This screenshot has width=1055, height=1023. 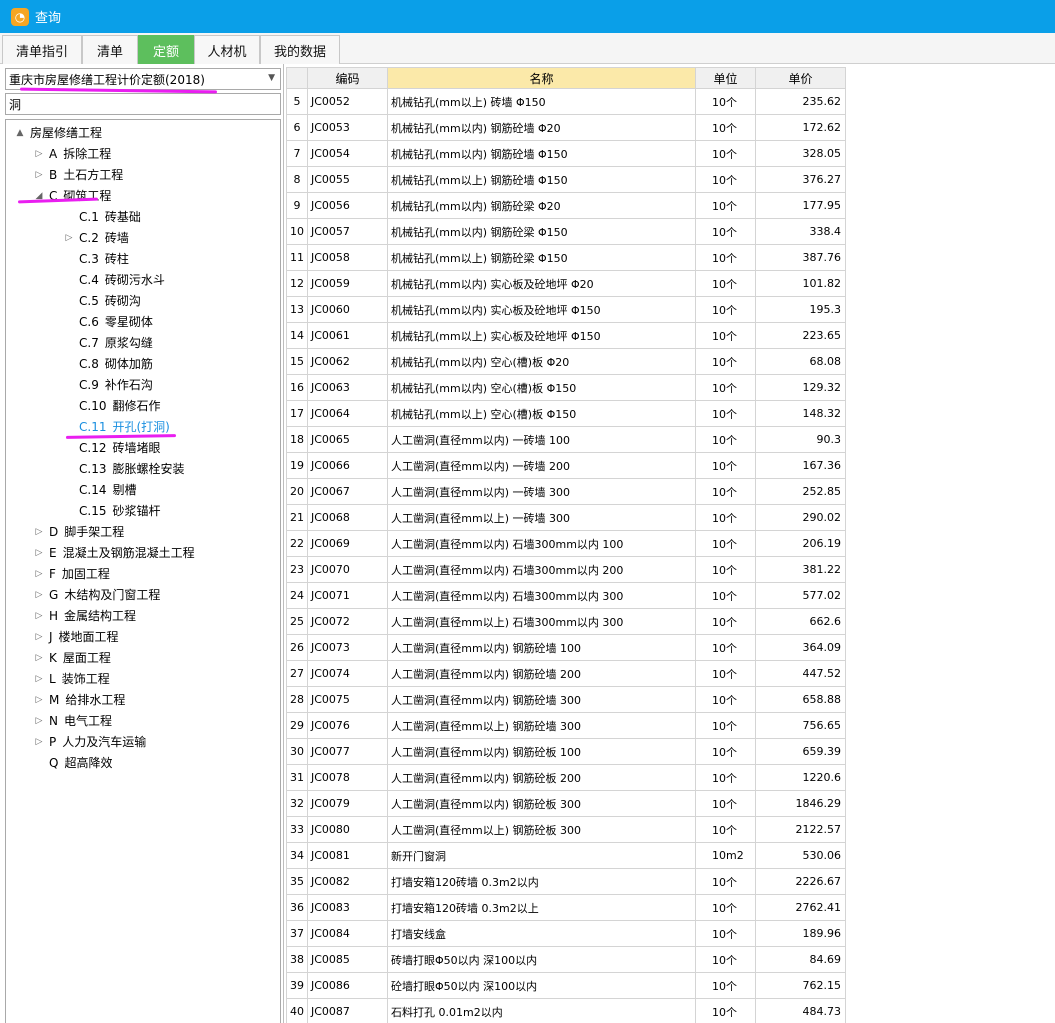 I want to click on tree-node: C.5 砖砌沟, so click(x=102, y=300).